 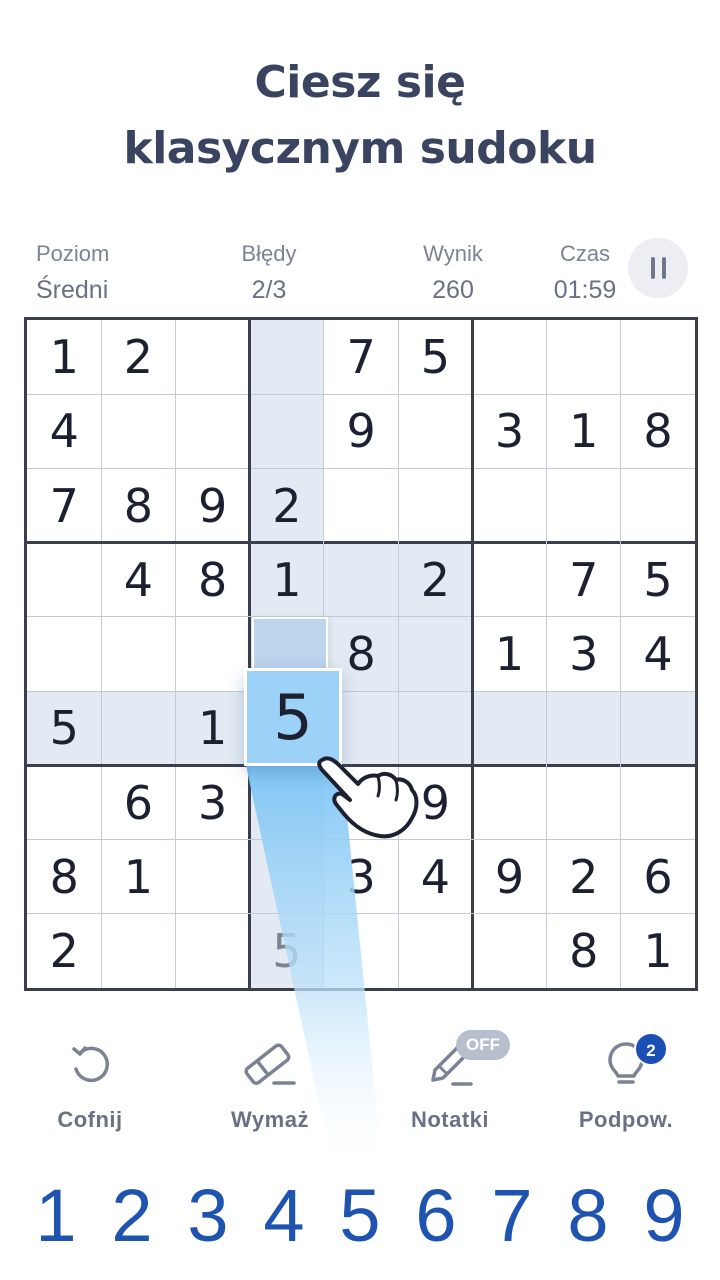 I want to click on board-cell-r1c7, so click(x=509, y=357).